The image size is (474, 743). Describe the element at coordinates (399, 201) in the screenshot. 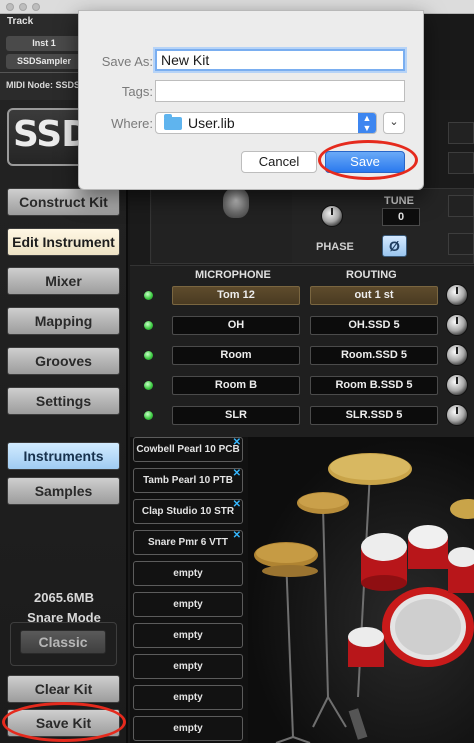

I see `tune-label: TUNE` at that location.